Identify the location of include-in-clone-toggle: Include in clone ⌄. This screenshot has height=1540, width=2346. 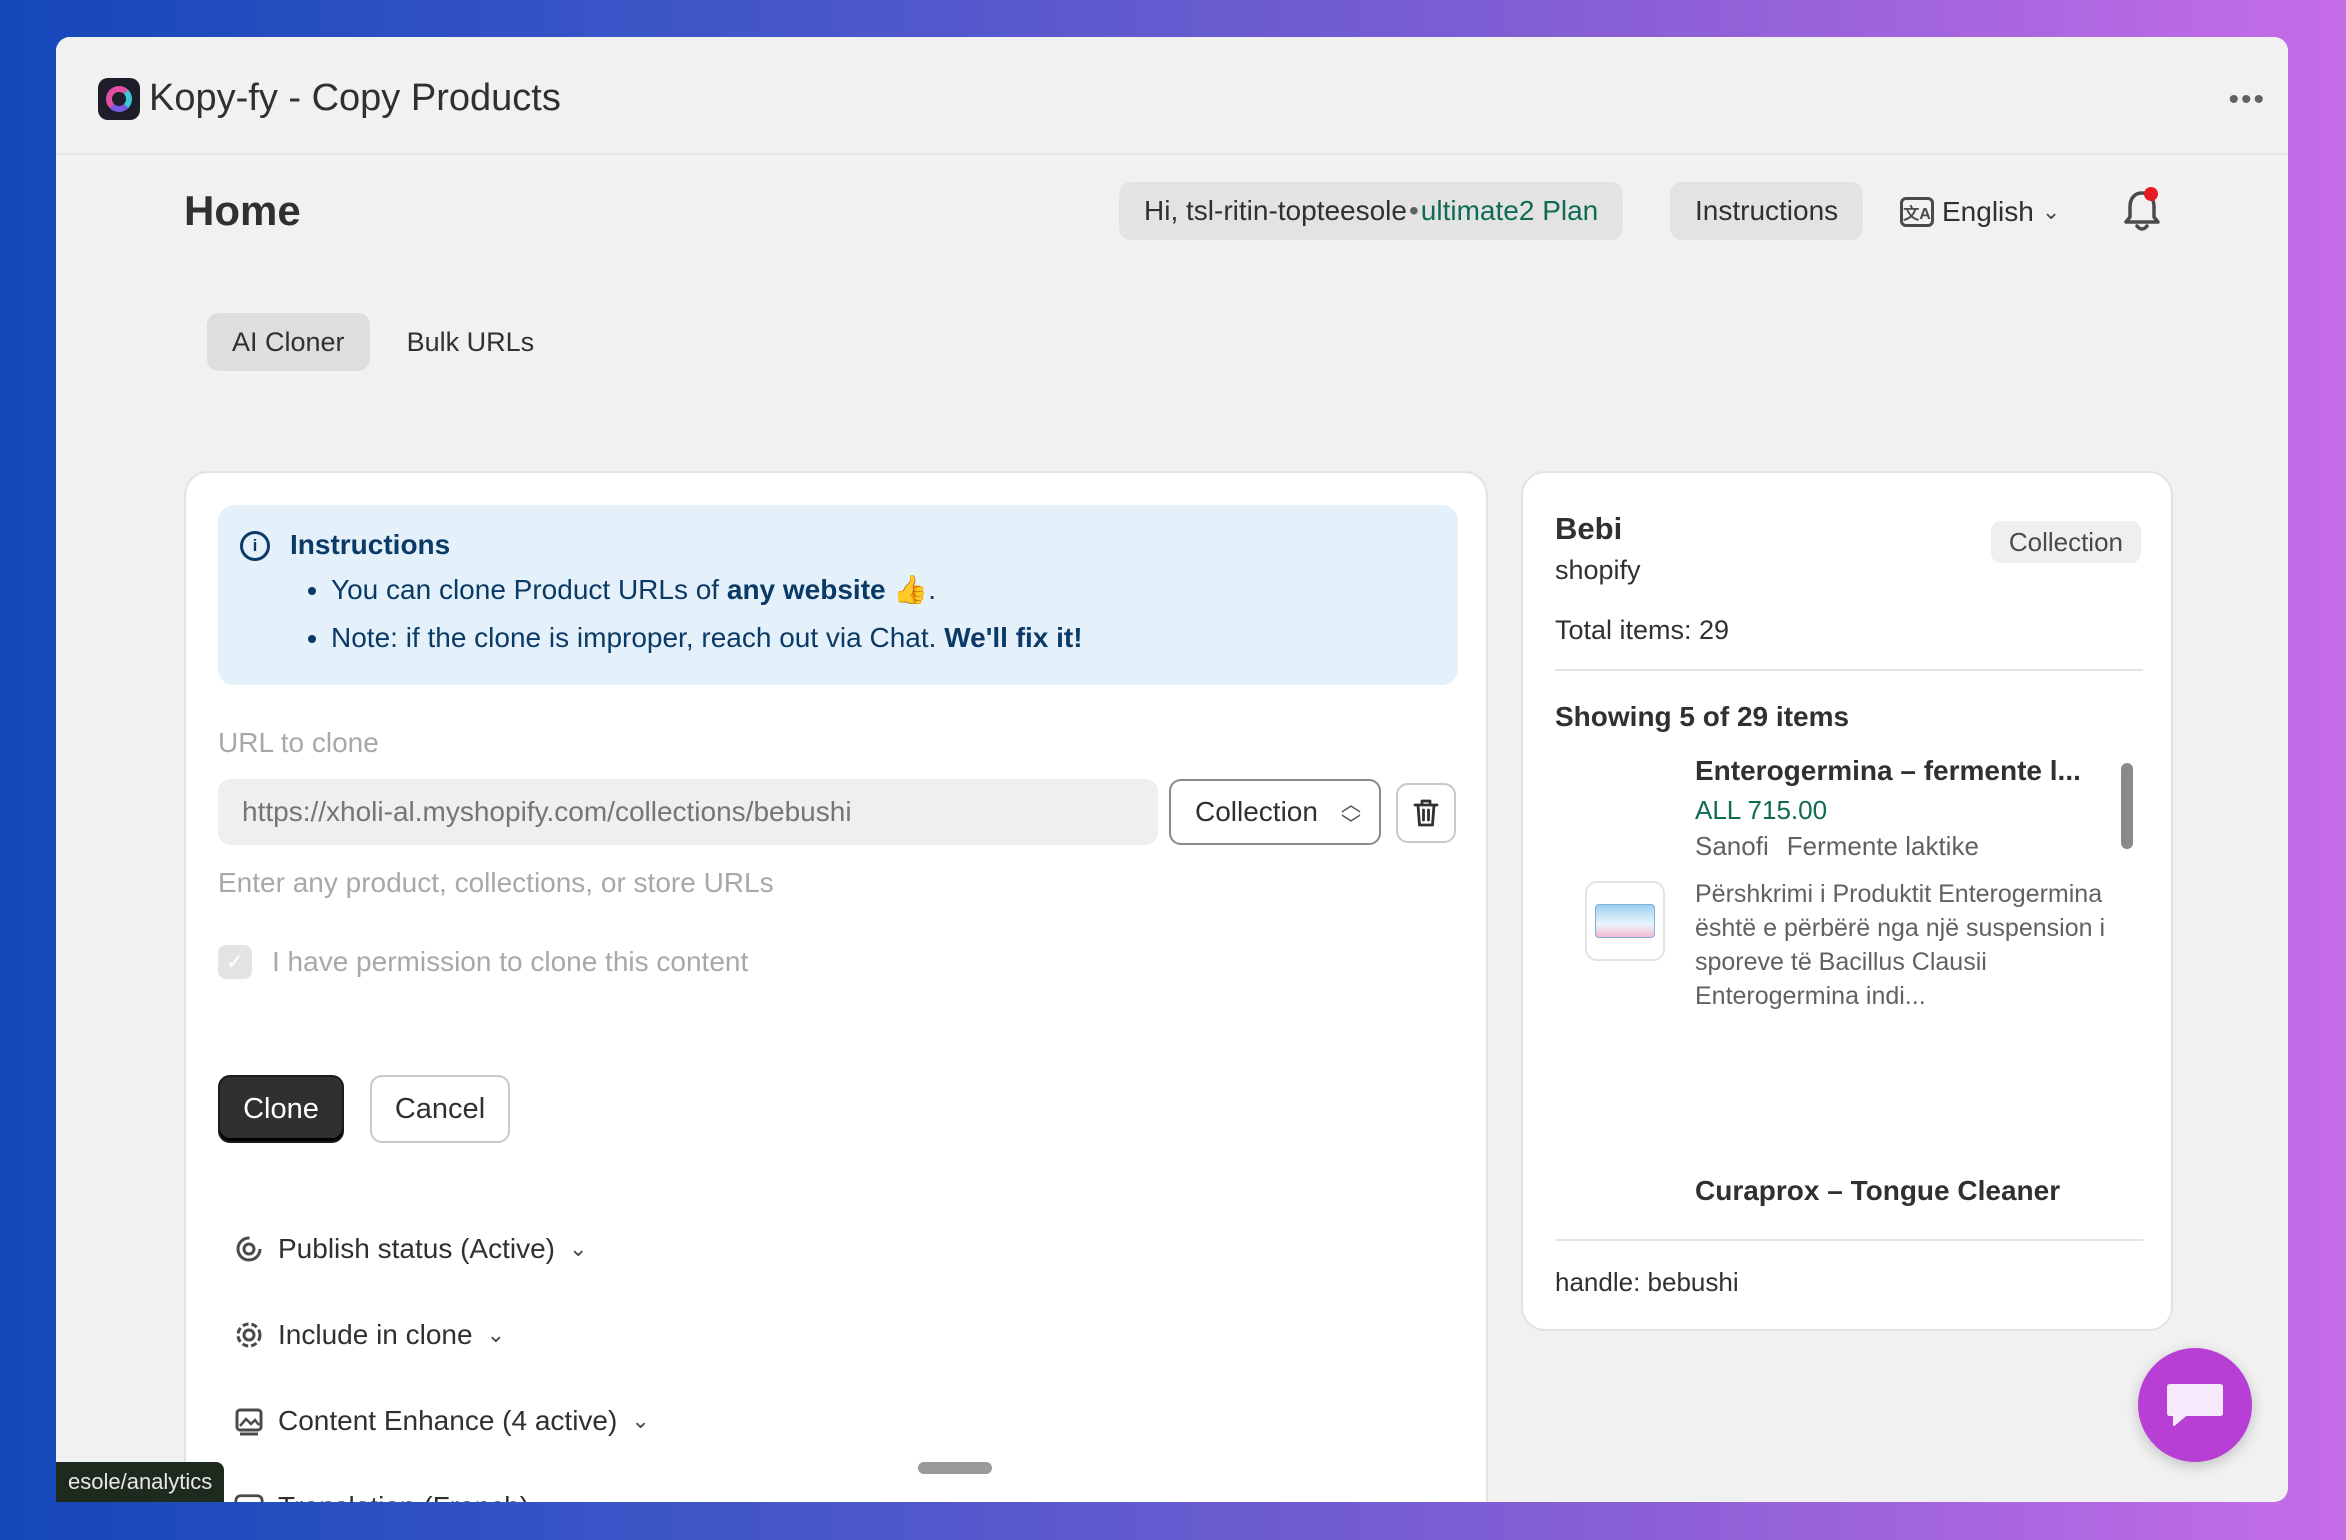
(369, 1335).